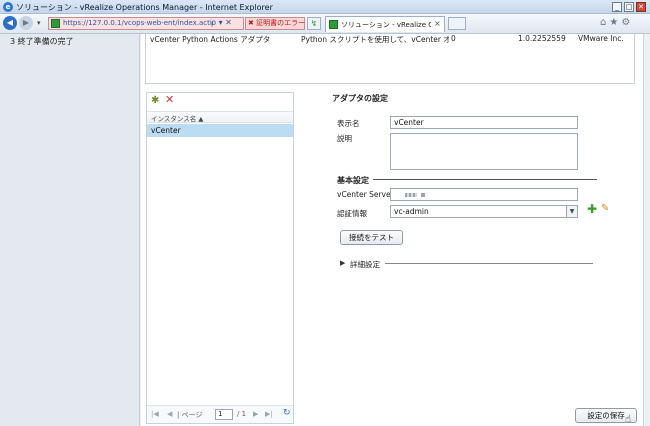 This screenshot has height=426, width=650. Describe the element at coordinates (592, 209) in the screenshot. I see `add-credential-icon: ✚` at that location.